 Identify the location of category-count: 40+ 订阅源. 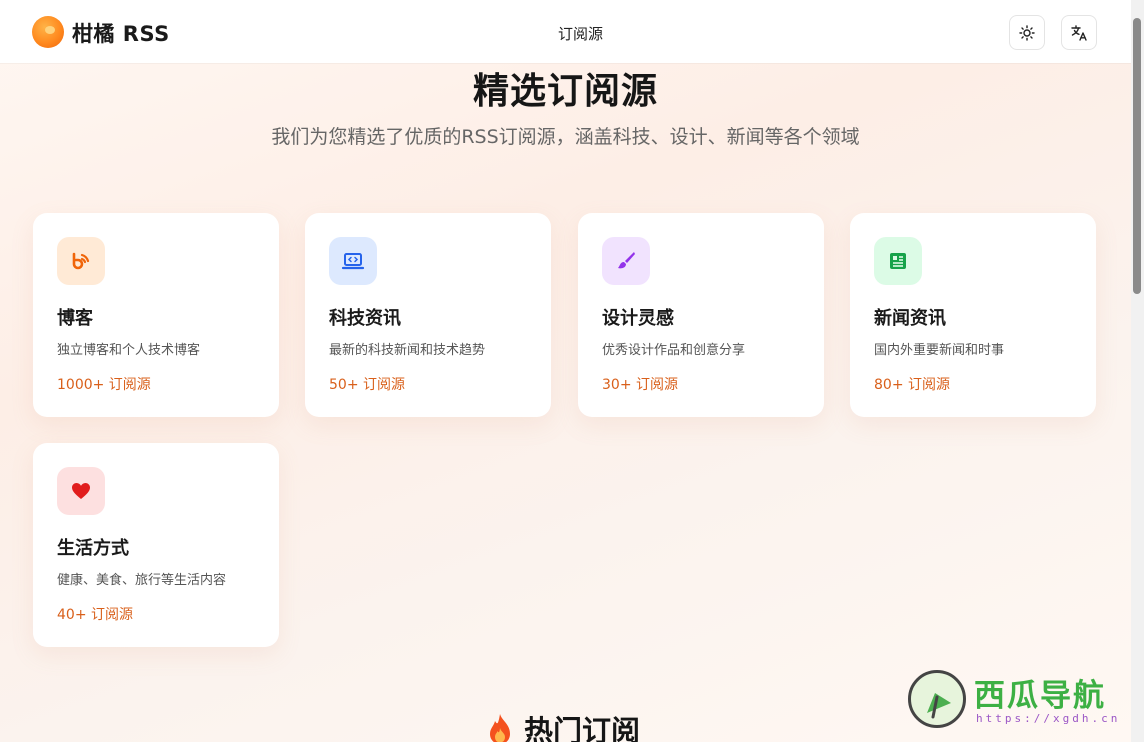
(95, 615).